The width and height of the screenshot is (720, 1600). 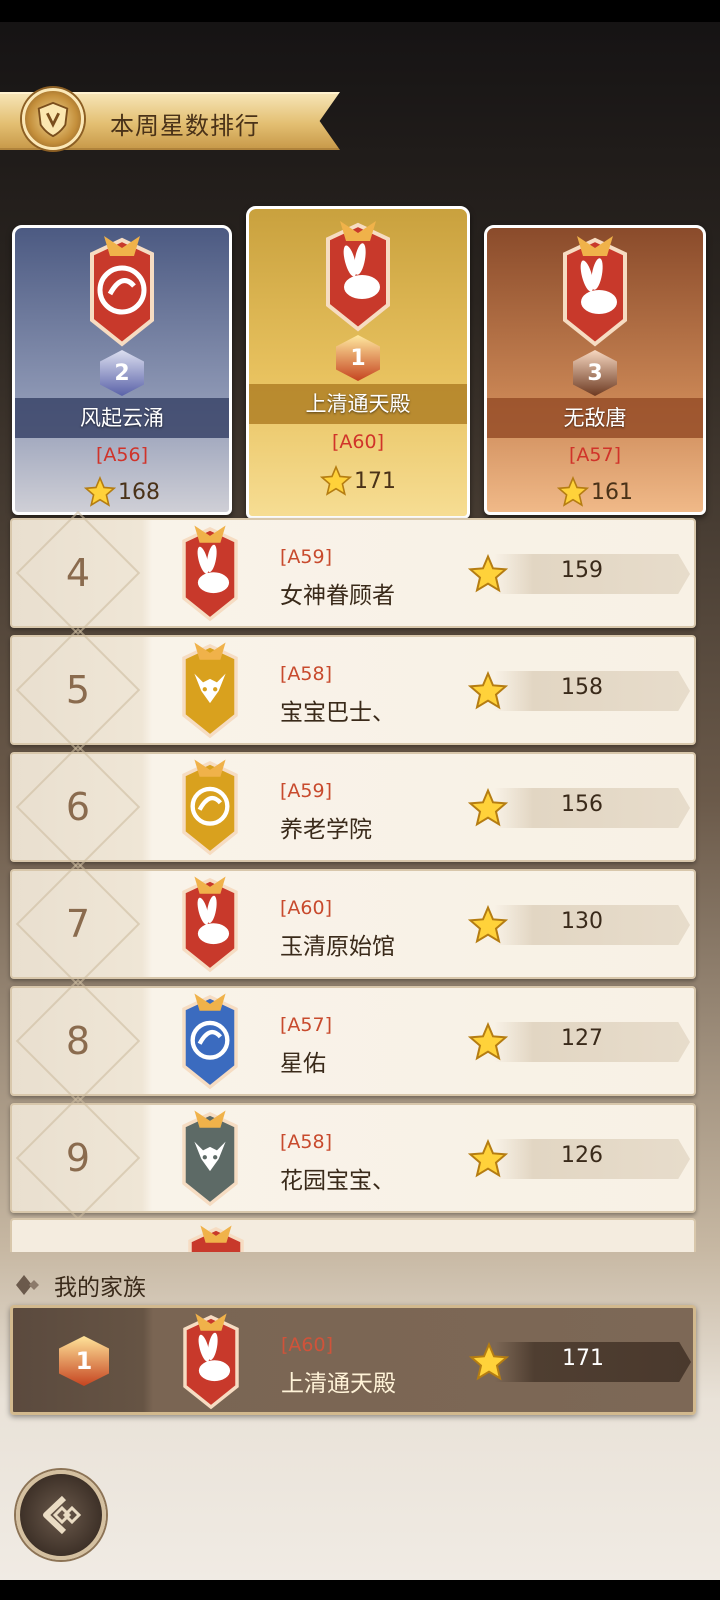 What do you see at coordinates (185, 126) in the screenshot?
I see `page-title: 本周星数排行` at bounding box center [185, 126].